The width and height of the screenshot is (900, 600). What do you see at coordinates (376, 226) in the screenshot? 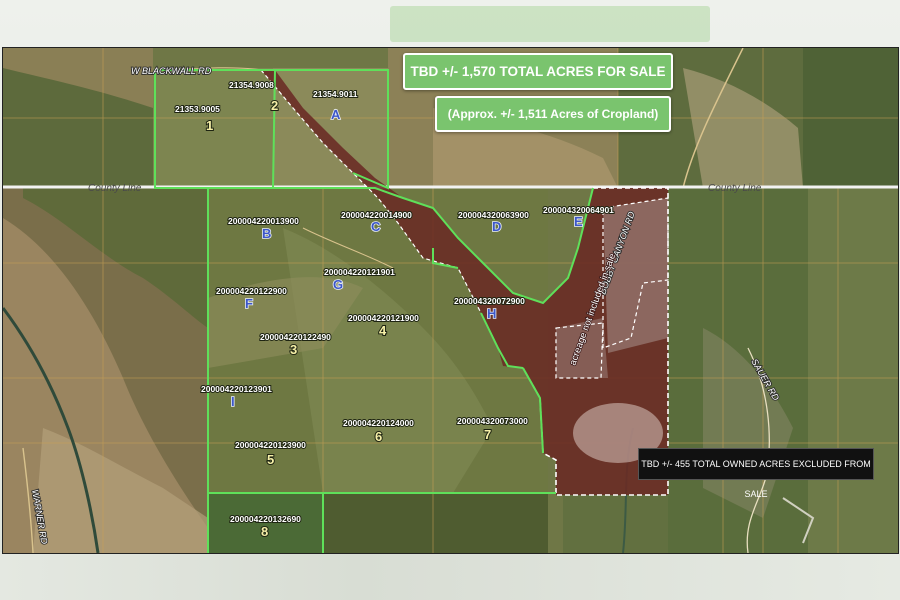
I see `parcel-label: C` at bounding box center [376, 226].